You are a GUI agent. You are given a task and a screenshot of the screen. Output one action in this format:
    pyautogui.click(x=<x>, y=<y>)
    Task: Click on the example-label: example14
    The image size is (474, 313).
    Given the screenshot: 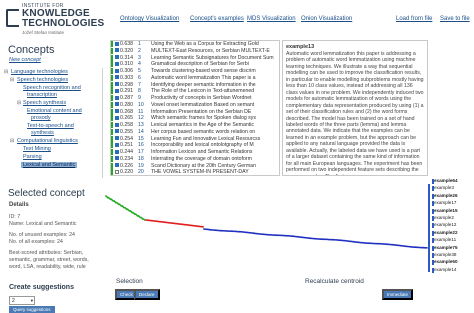 What is the action you would take?
    pyautogui.click(x=445, y=269)
    